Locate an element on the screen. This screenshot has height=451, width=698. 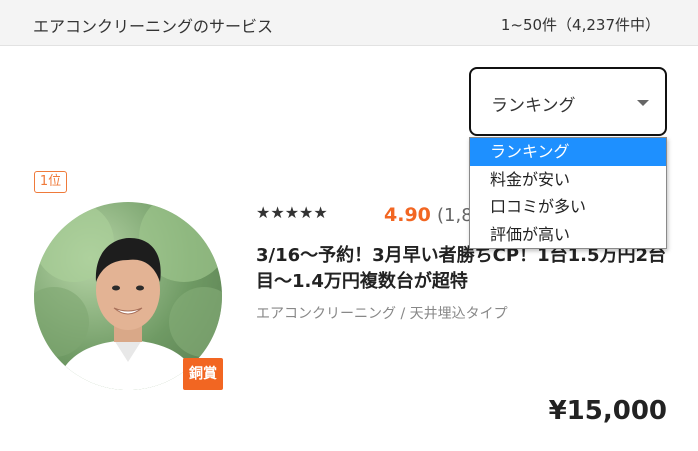
review-count: (1,8 is located at coordinates (455, 215).